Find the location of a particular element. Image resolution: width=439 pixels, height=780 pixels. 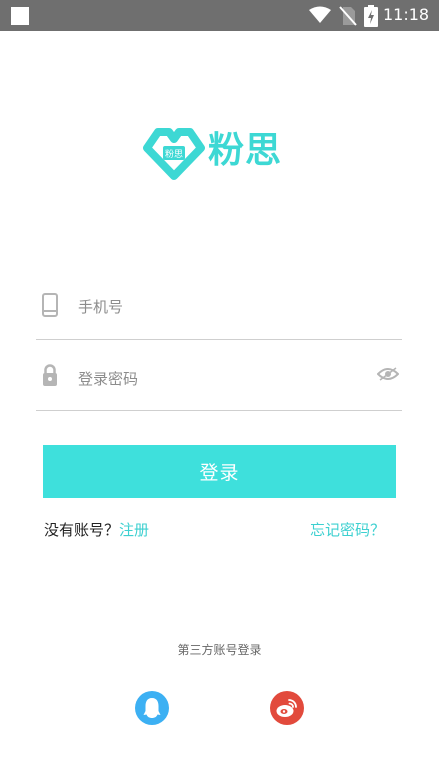

forgot-password-link: 忘记密码？ is located at coordinates (347, 530).